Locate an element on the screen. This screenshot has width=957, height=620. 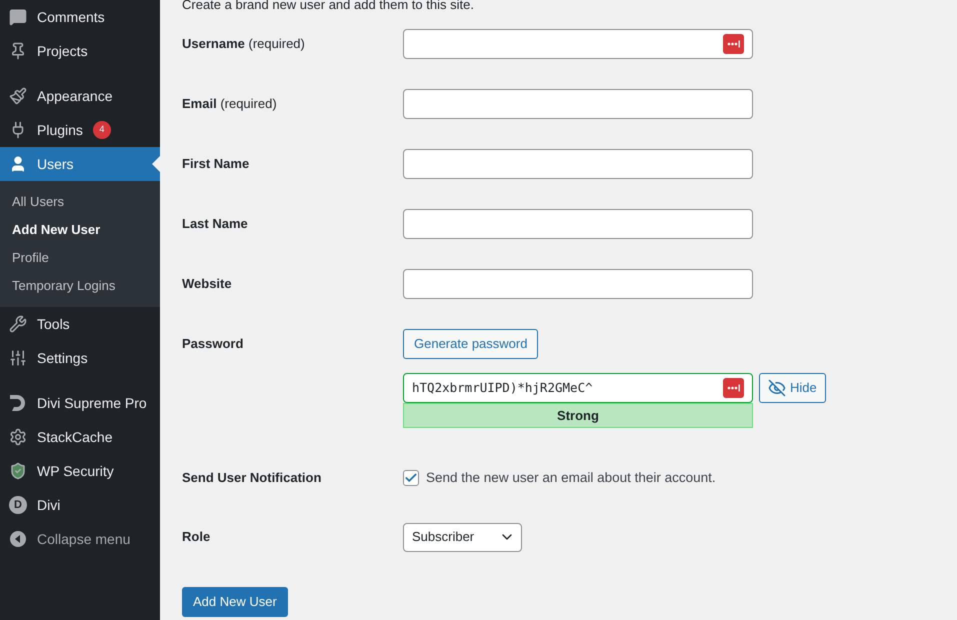
shield-icon is located at coordinates (18, 471).